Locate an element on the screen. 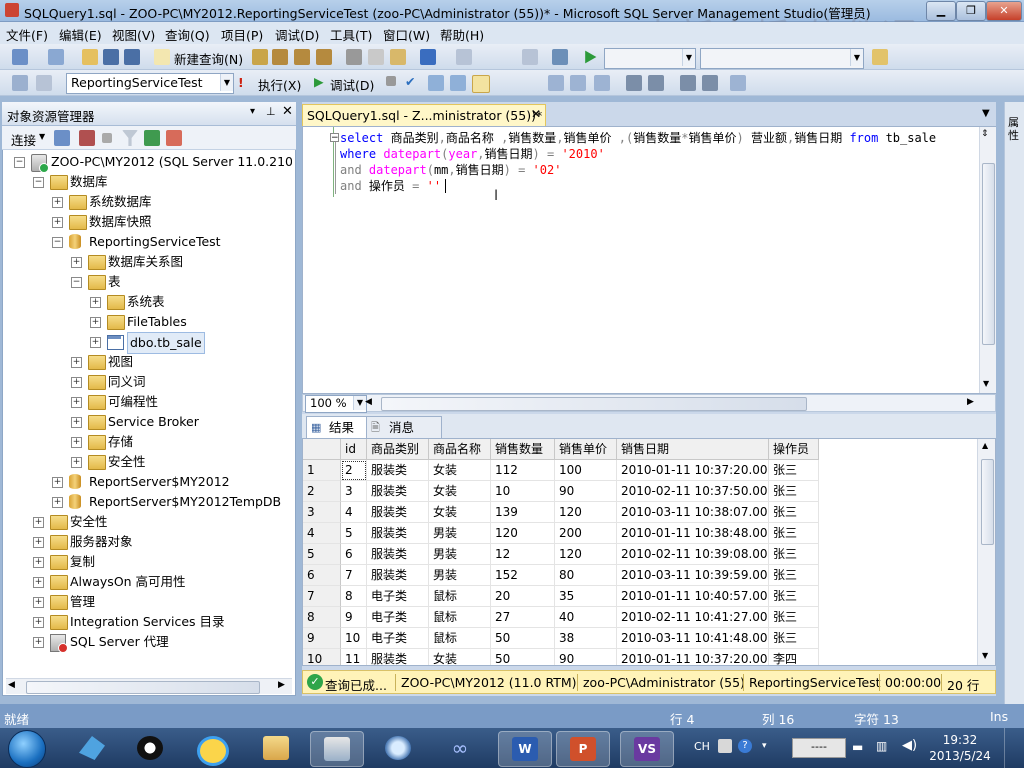 This screenshot has width=1024, height=768. start-orb-icon is located at coordinates (27, 749).